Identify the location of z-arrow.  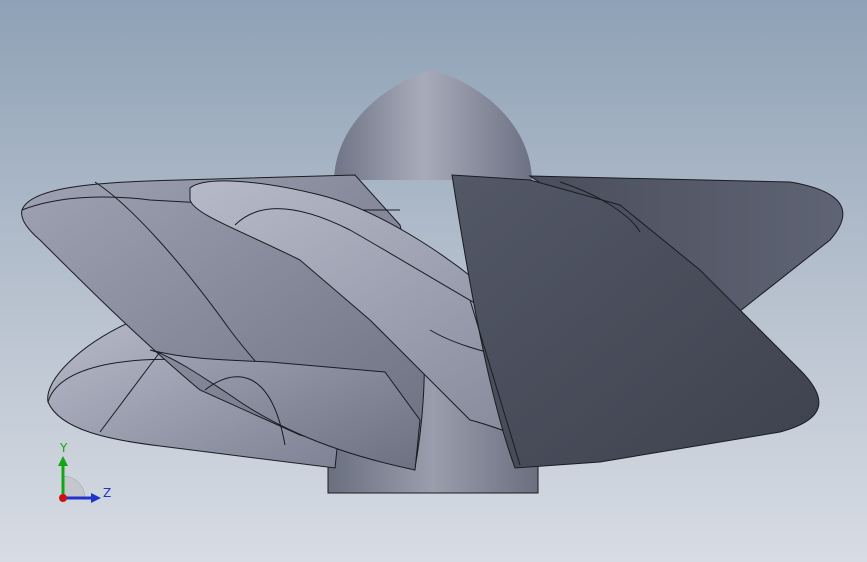
(96, 498).